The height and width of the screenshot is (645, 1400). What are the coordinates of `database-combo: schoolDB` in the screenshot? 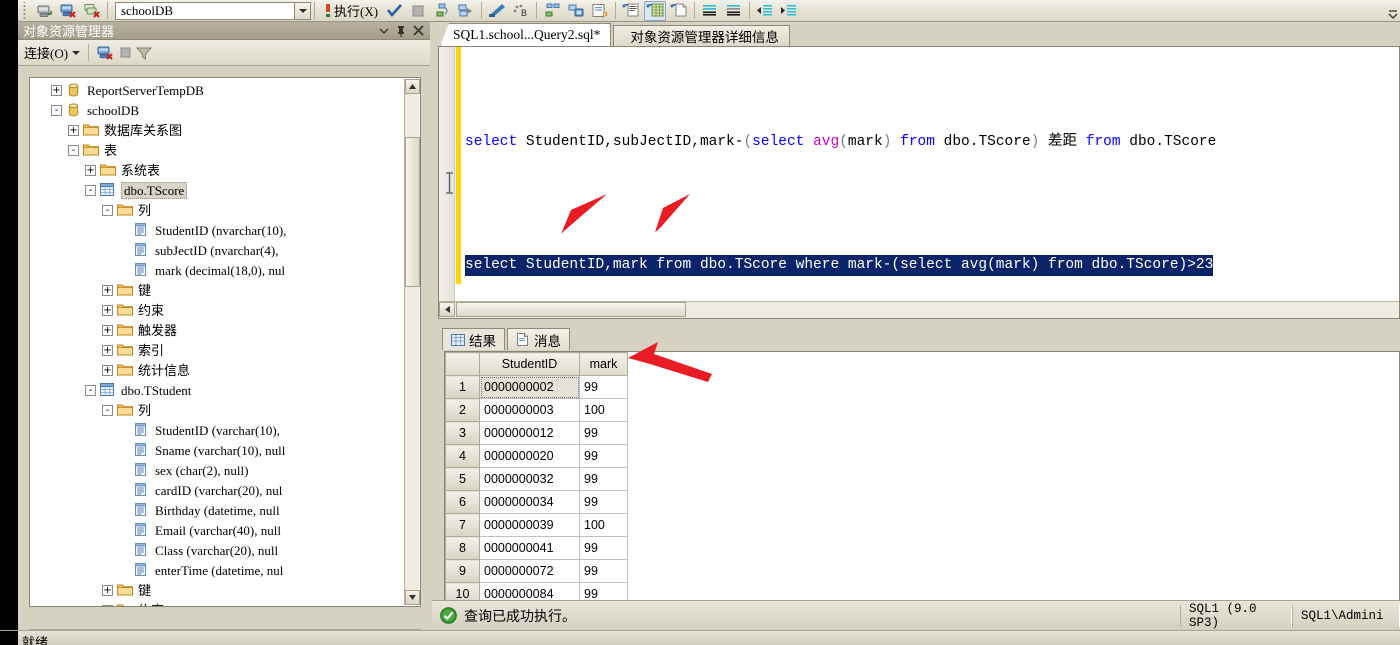 It's located at (213, 10).